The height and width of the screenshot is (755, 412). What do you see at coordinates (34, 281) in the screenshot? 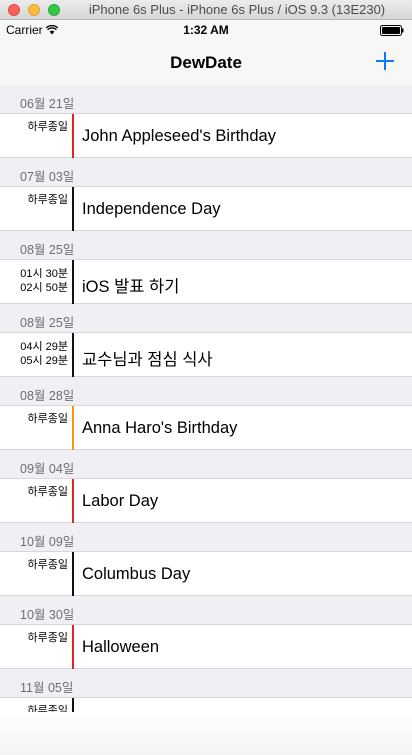
I see `event-time: 01시 30분 02시 50분` at bounding box center [34, 281].